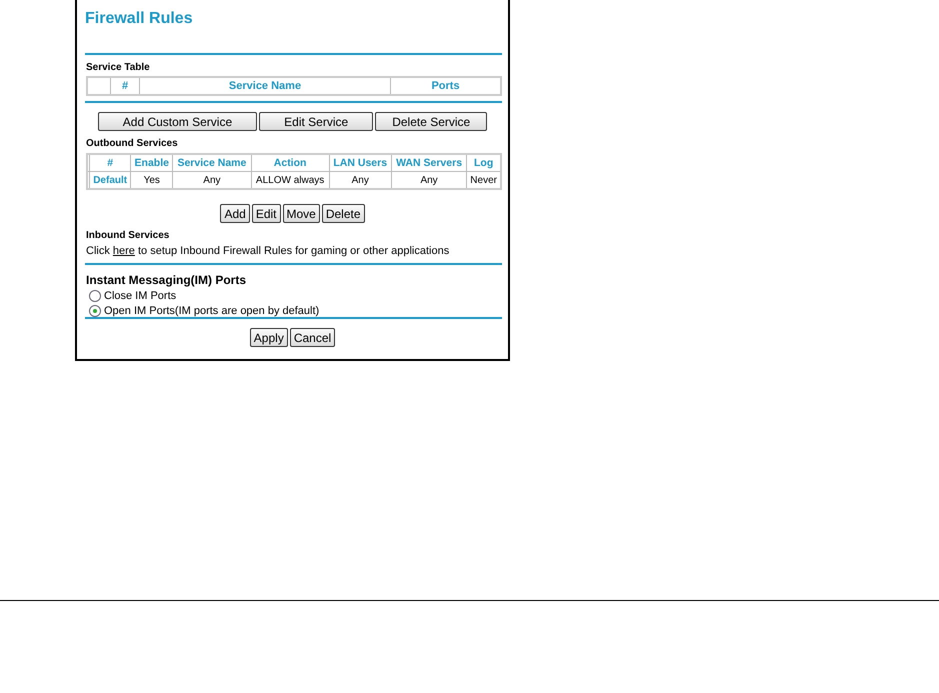  I want to click on section-label: Service Table, so click(118, 67).